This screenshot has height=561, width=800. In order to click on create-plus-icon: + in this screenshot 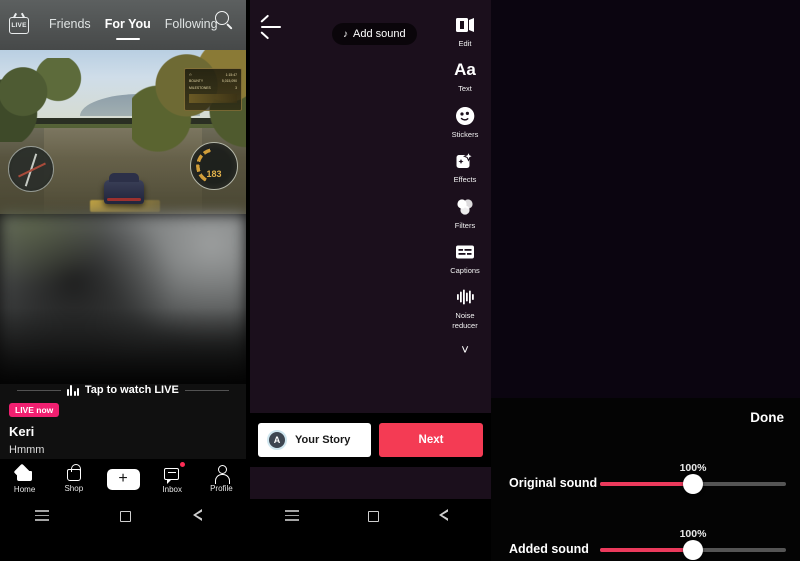, I will do `click(123, 479)`.